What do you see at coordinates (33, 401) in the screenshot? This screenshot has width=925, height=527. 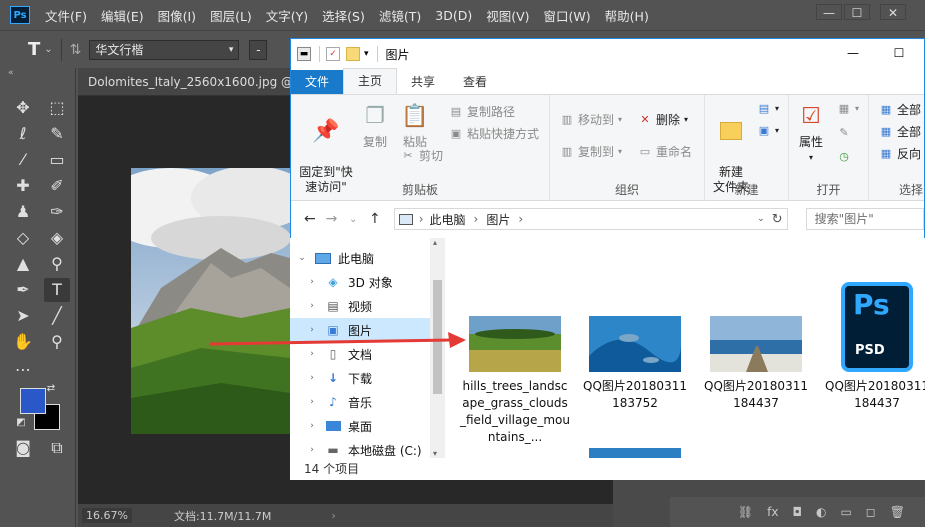 I see `foreground-color-swatch` at bounding box center [33, 401].